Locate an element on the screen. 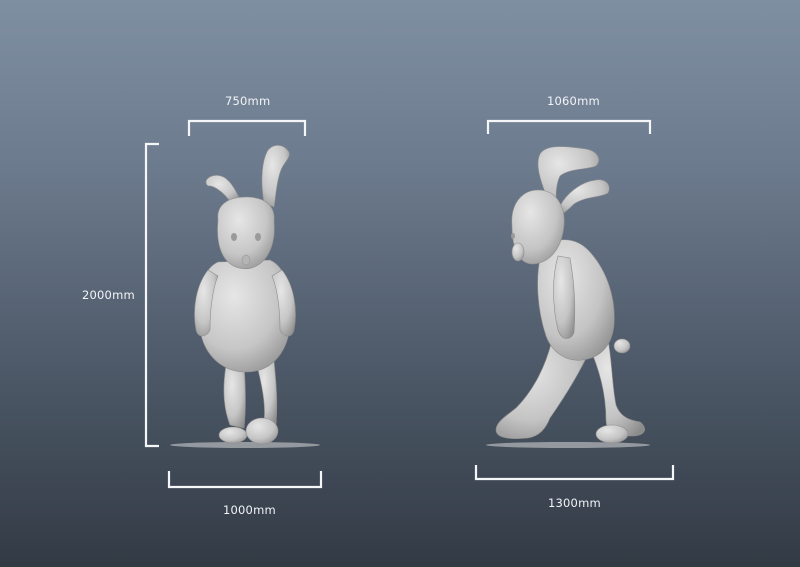  rabbit-side-view-figure is located at coordinates (568, 297).